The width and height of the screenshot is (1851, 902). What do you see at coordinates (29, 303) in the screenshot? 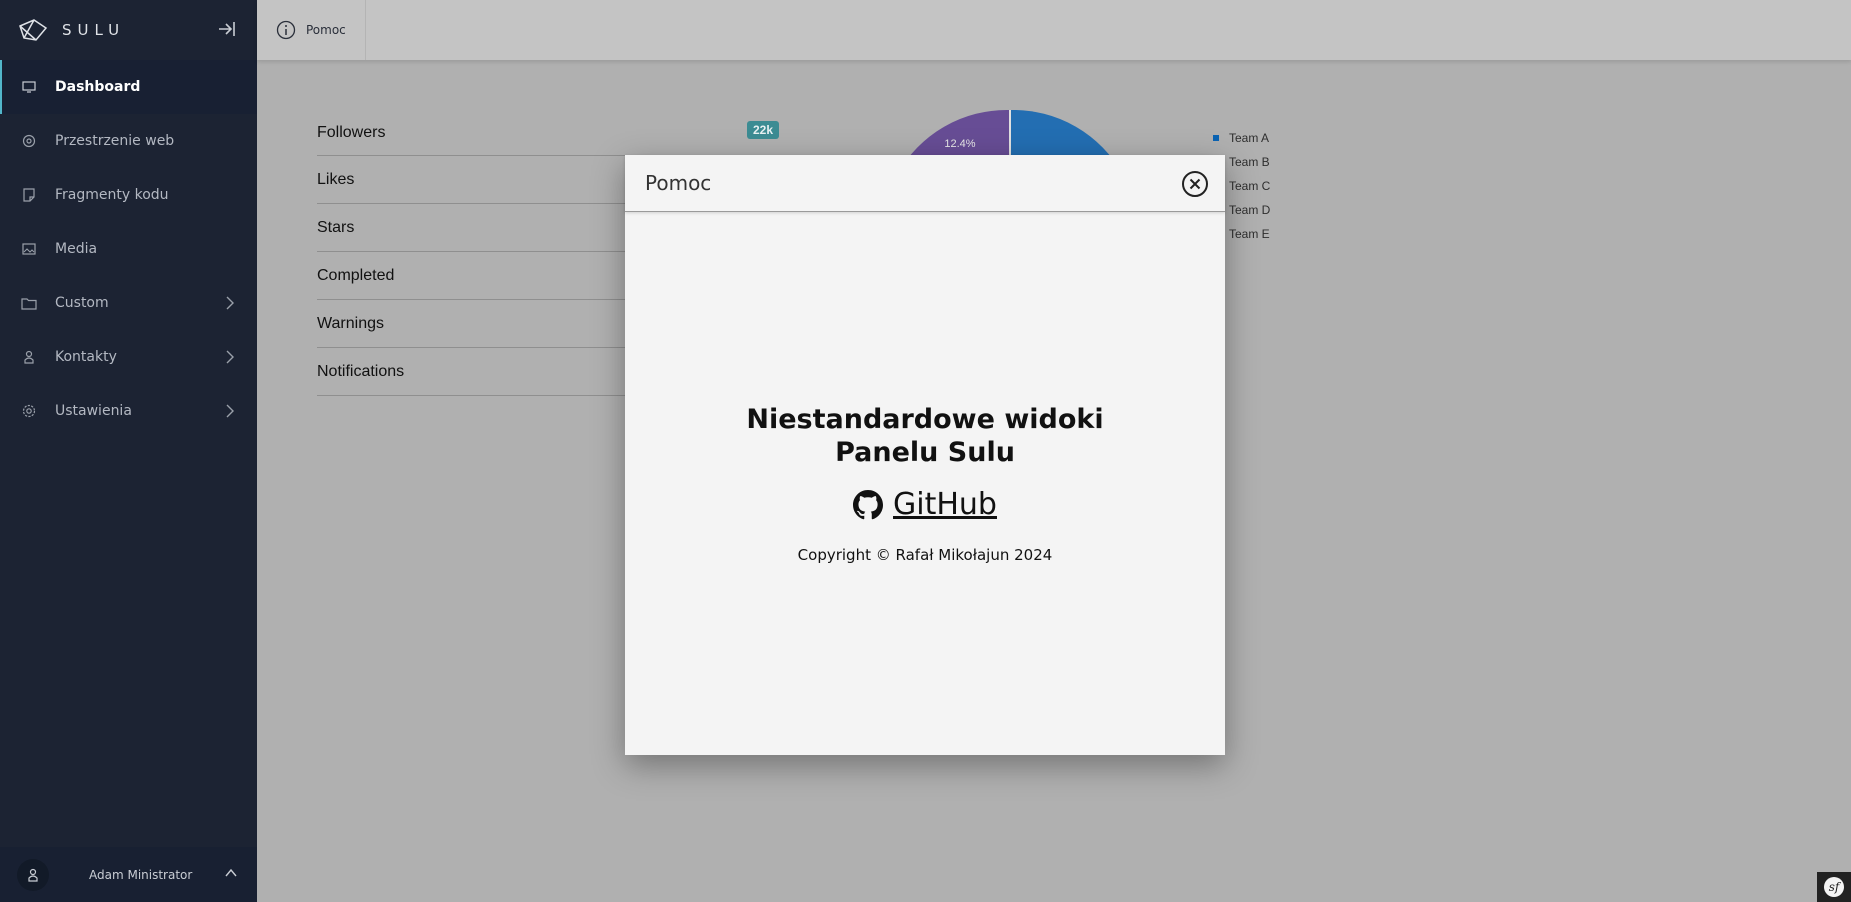
I see `folder-icon` at bounding box center [29, 303].